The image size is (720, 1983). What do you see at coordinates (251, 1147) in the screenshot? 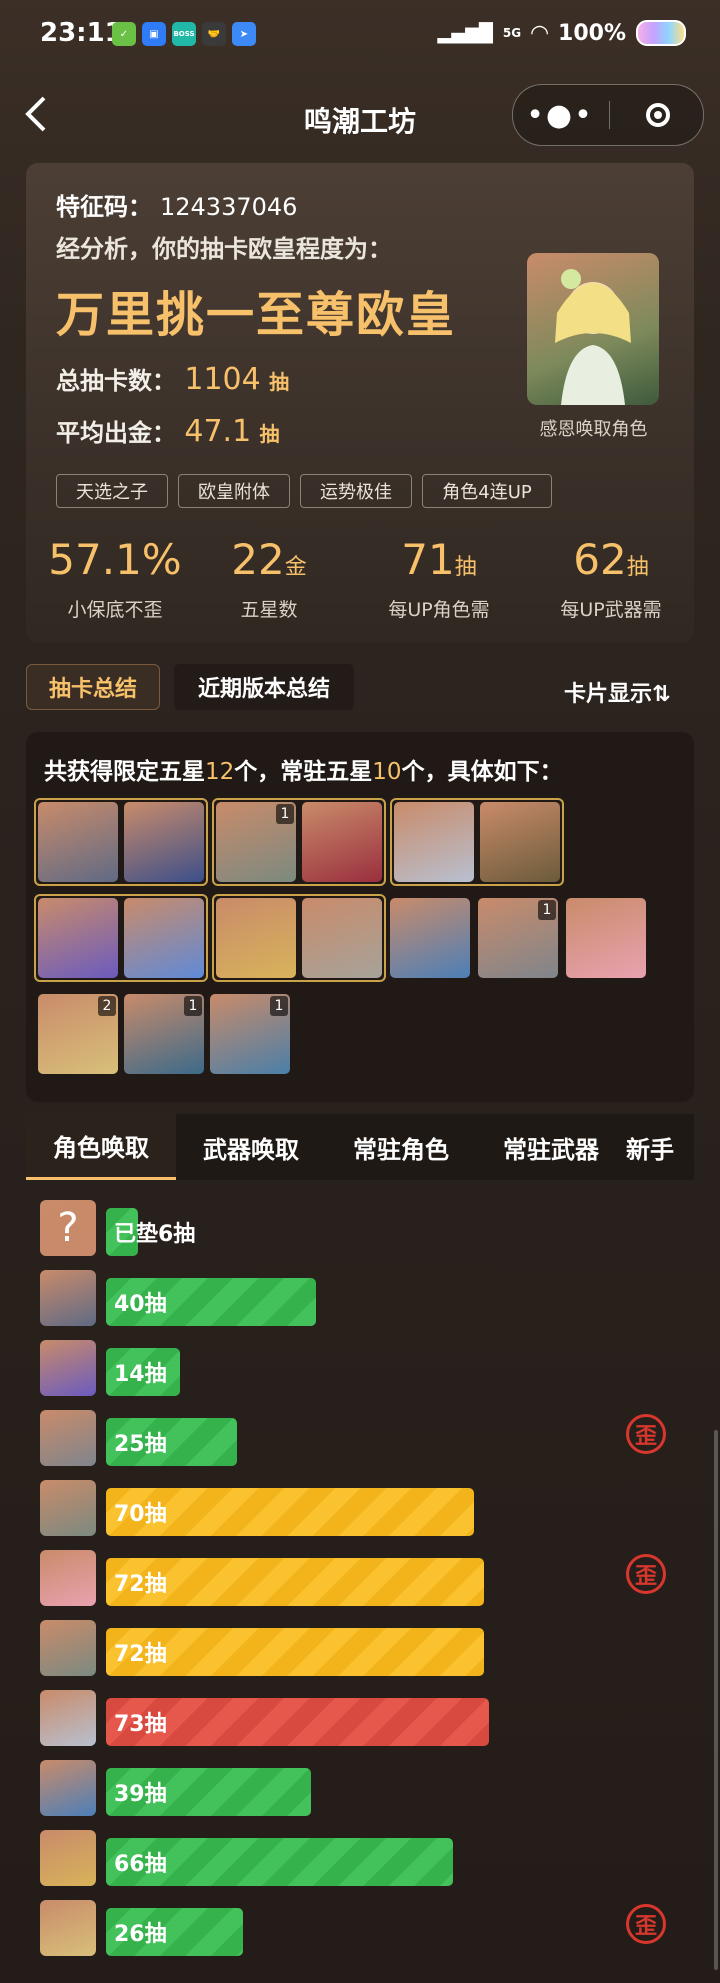
I see `tab-weapon-pull: 武器唤取` at bounding box center [251, 1147].